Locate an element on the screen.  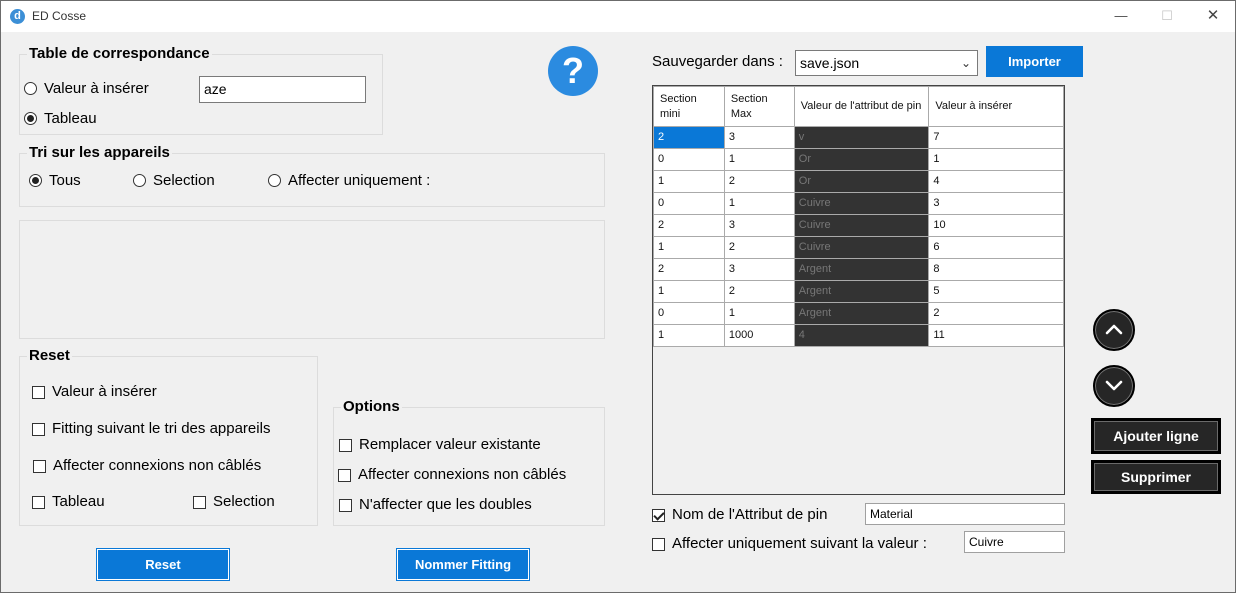
table-row: 1 2 Or 4 is located at coordinates (858, 181).